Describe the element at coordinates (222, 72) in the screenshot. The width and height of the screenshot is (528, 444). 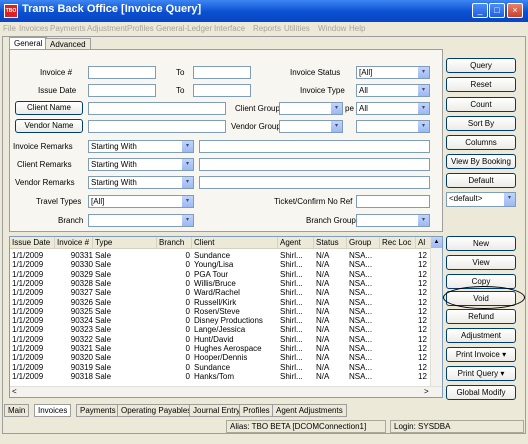
I see `invoice-number-to-input` at that location.